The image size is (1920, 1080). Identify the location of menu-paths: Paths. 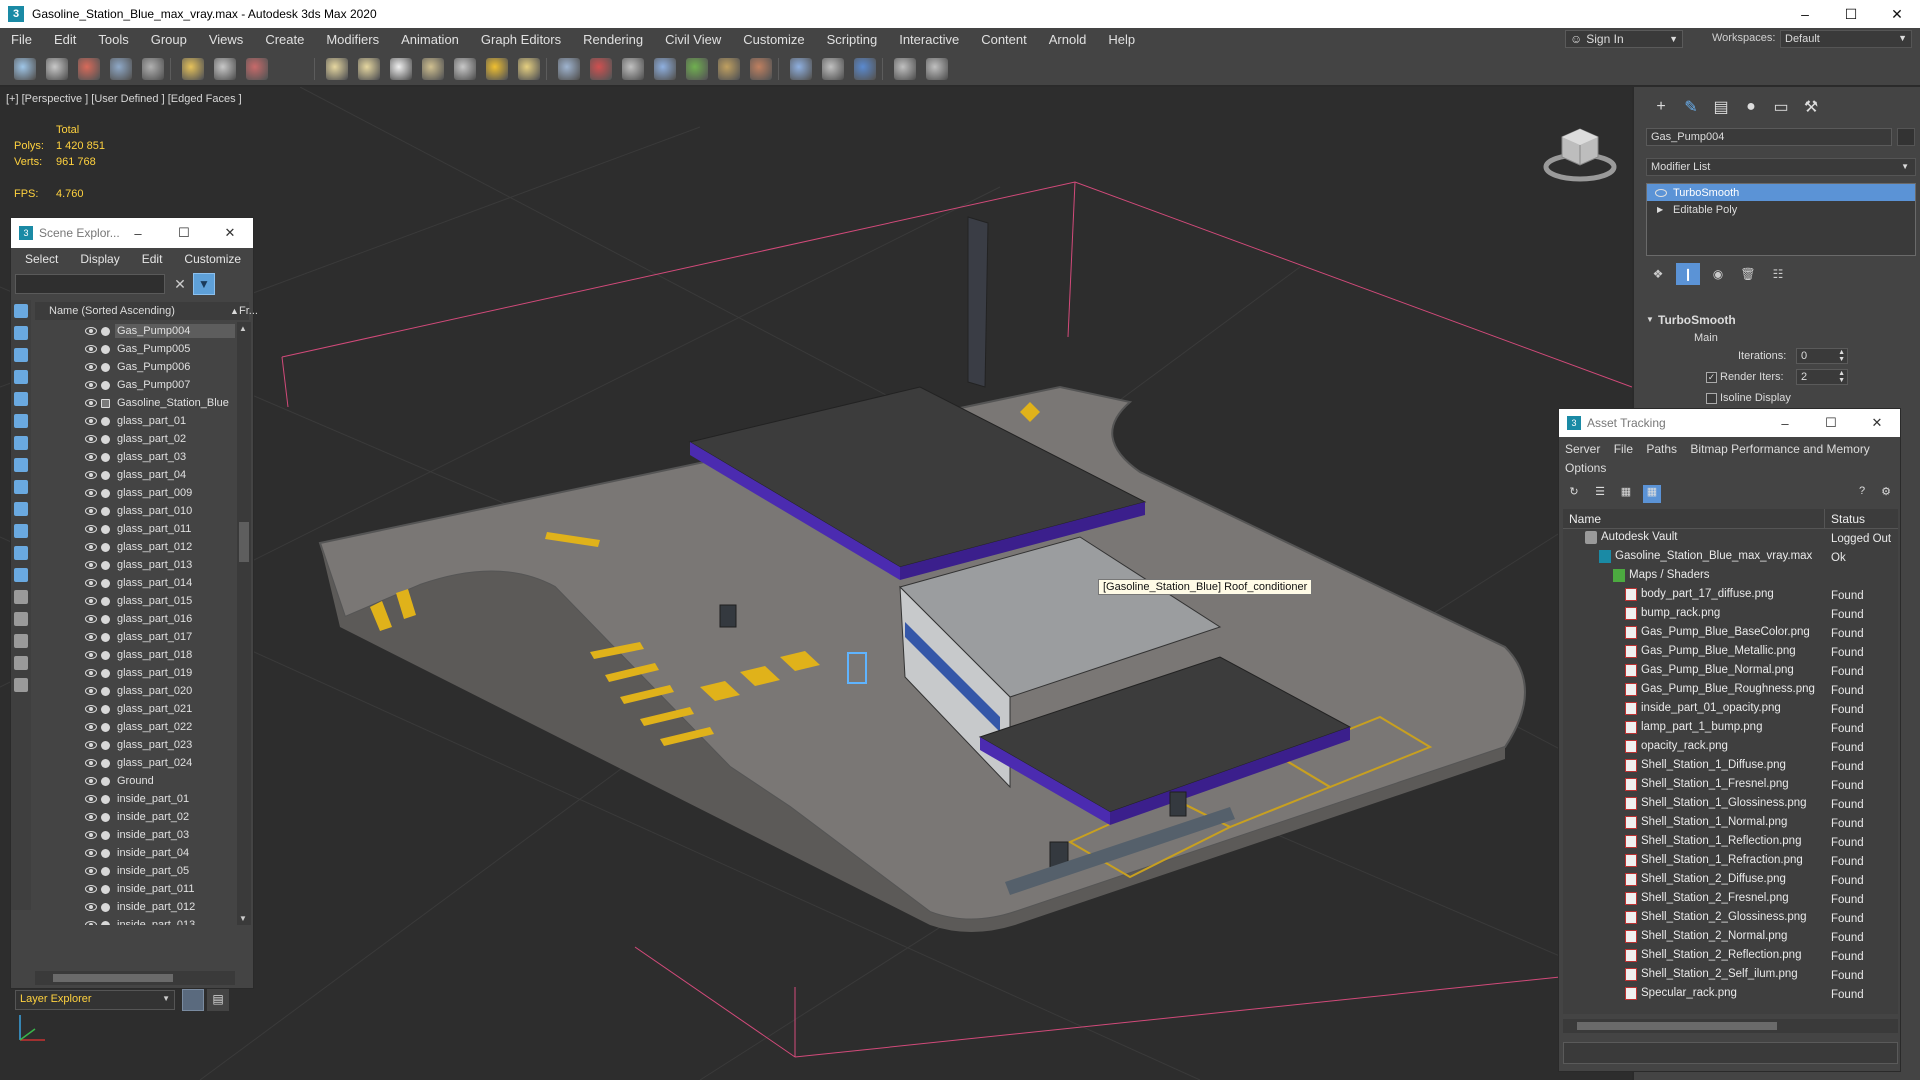
(1661, 449).